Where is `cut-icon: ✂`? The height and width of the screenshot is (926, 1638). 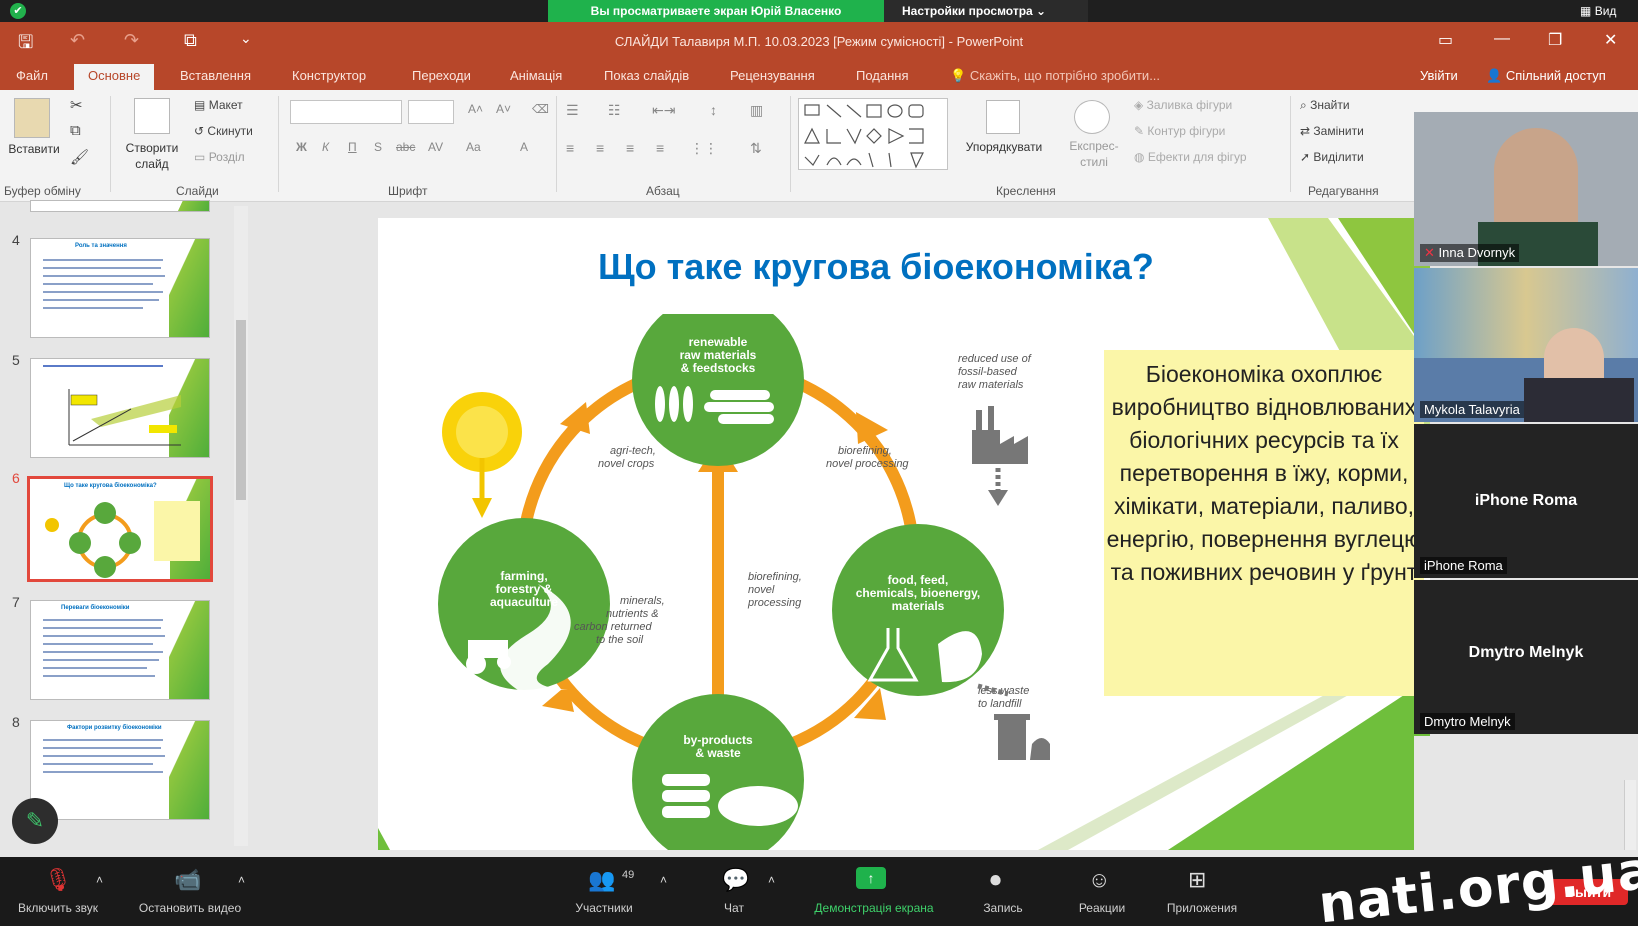 cut-icon: ✂ is located at coordinates (76, 105).